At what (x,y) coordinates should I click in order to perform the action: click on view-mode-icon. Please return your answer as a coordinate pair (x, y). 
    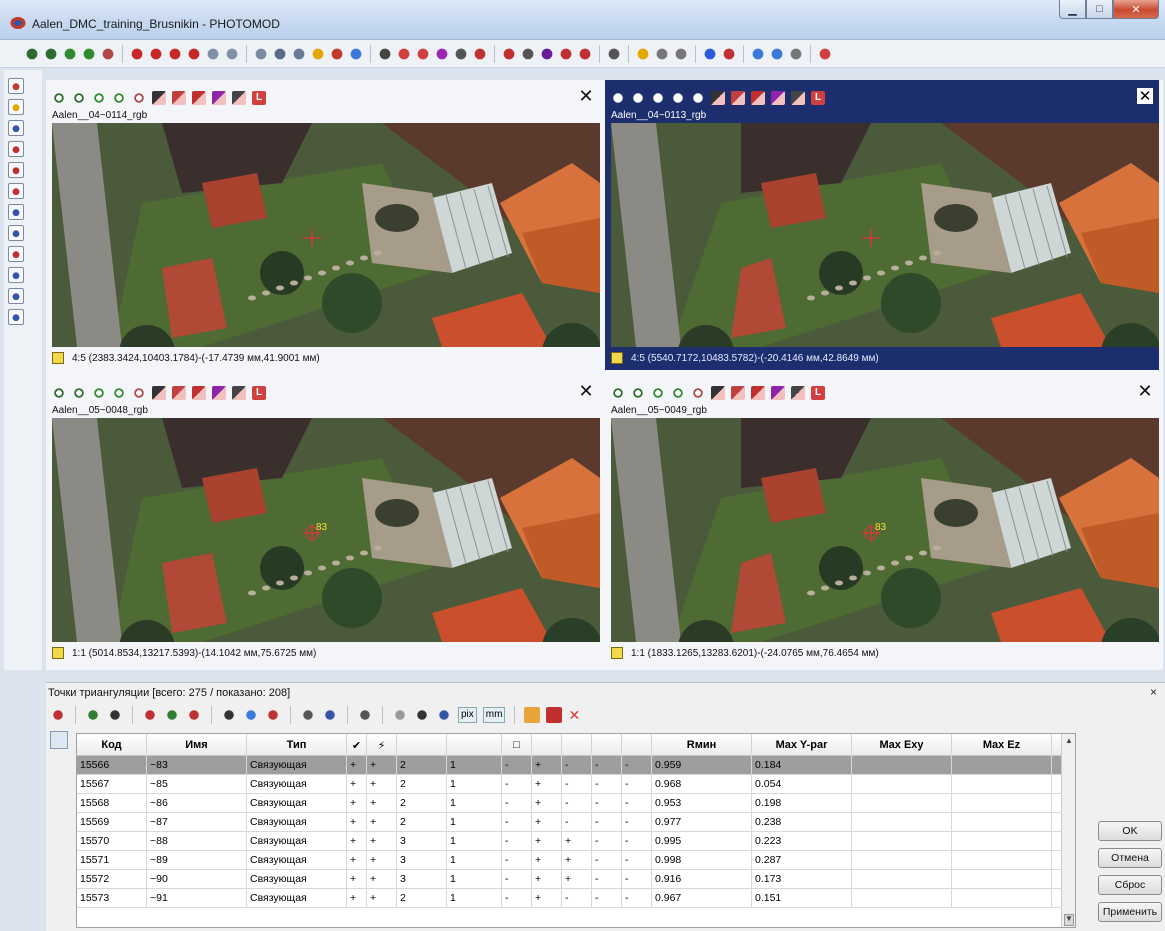
    Looking at the image, I should click on (16, 86).